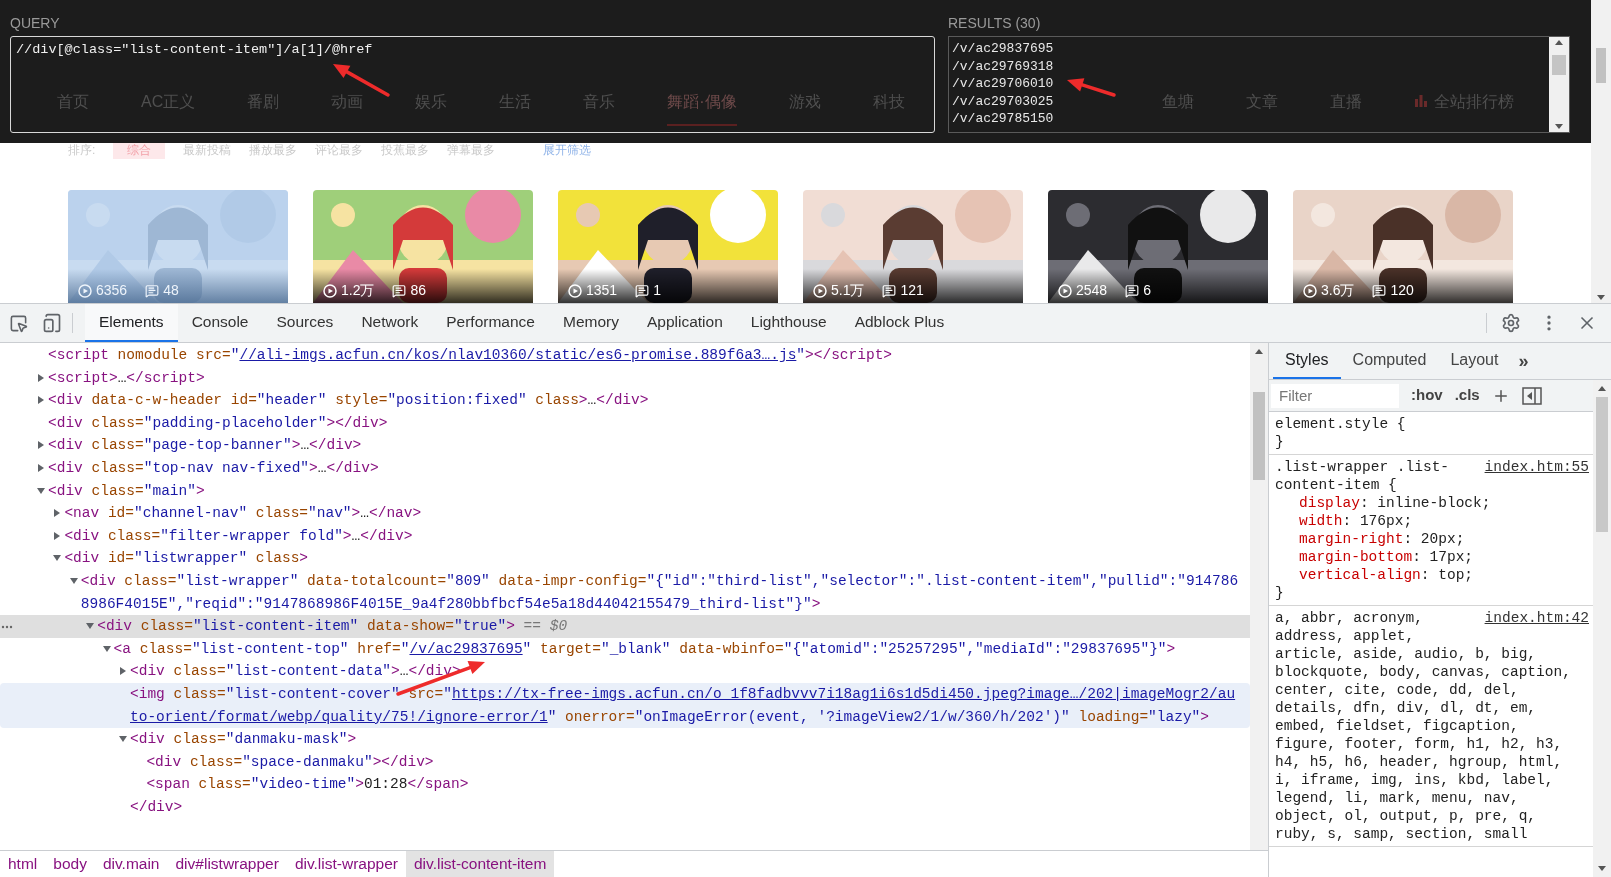 The image size is (1611, 877). What do you see at coordinates (307, 784) in the screenshot?
I see `dom-node-text: <span class="video-time">01:28</span>` at bounding box center [307, 784].